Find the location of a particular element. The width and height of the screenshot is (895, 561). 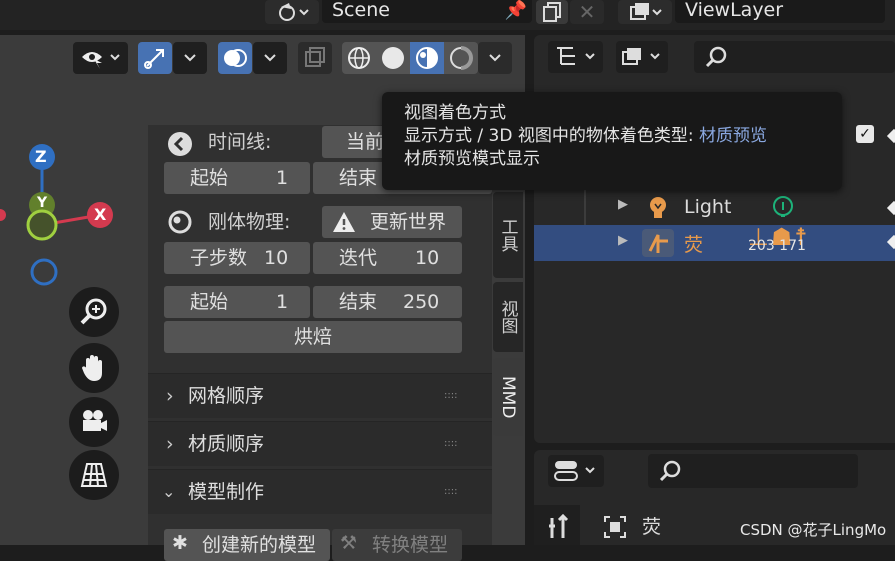

gizmo-dropdown is located at coordinates (190, 58).